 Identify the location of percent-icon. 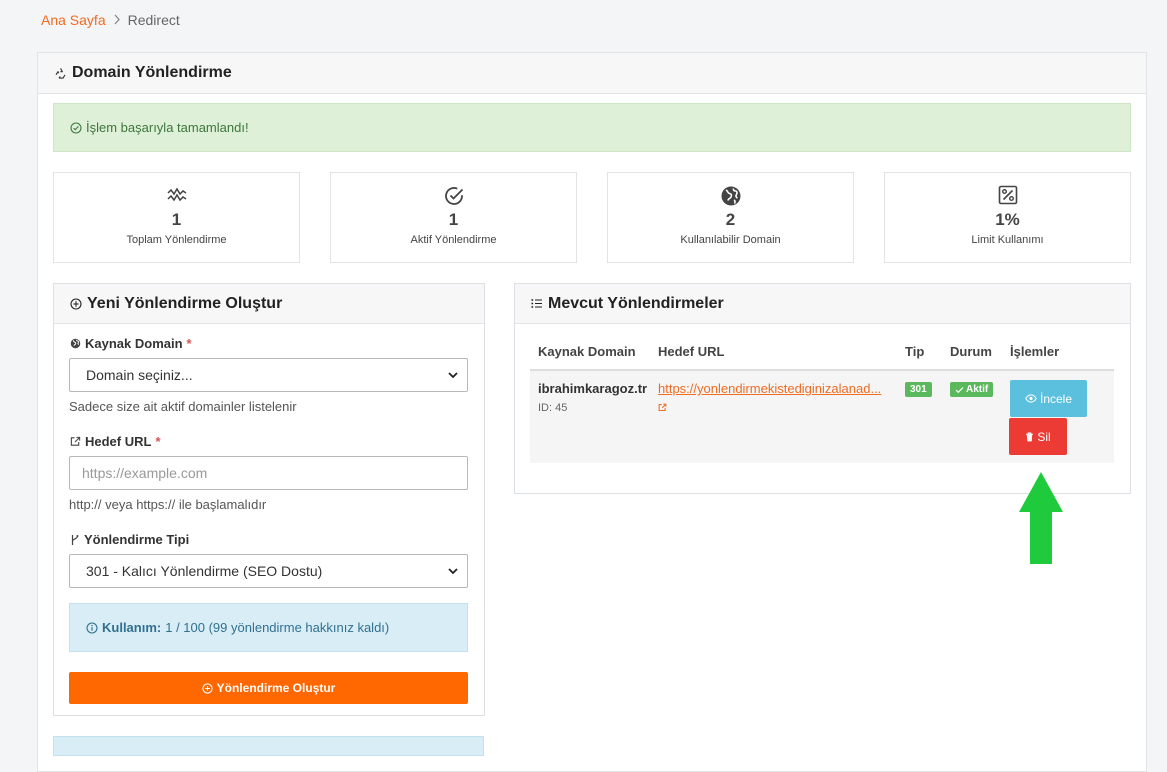
(1007, 196).